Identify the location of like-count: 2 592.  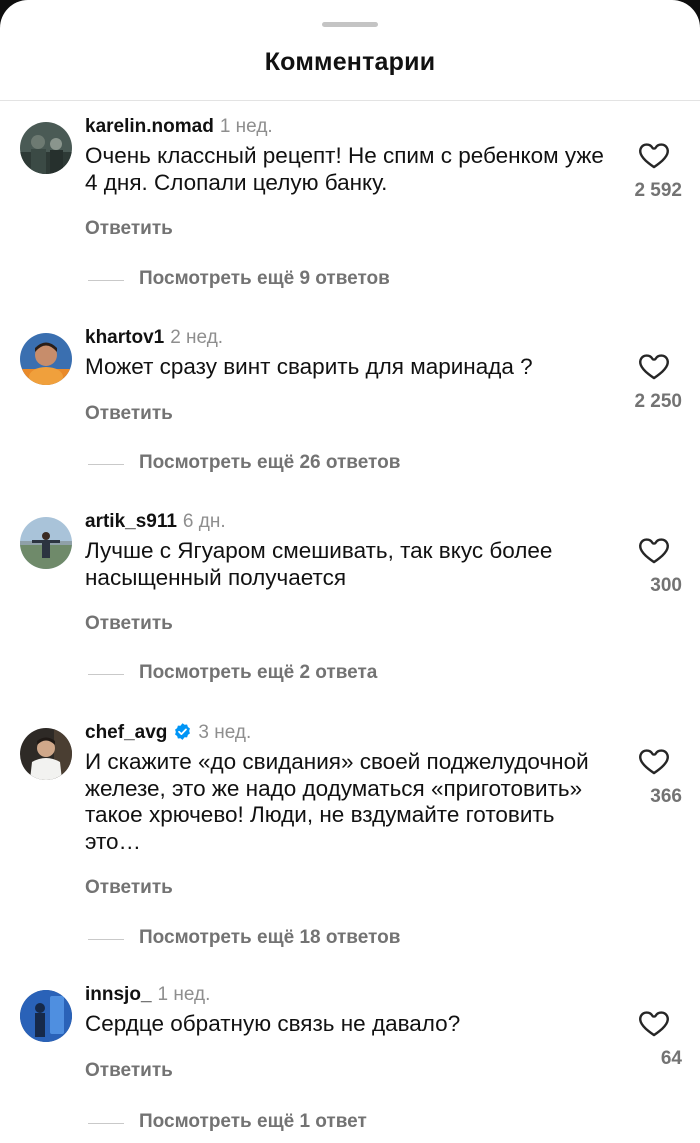
(658, 190).